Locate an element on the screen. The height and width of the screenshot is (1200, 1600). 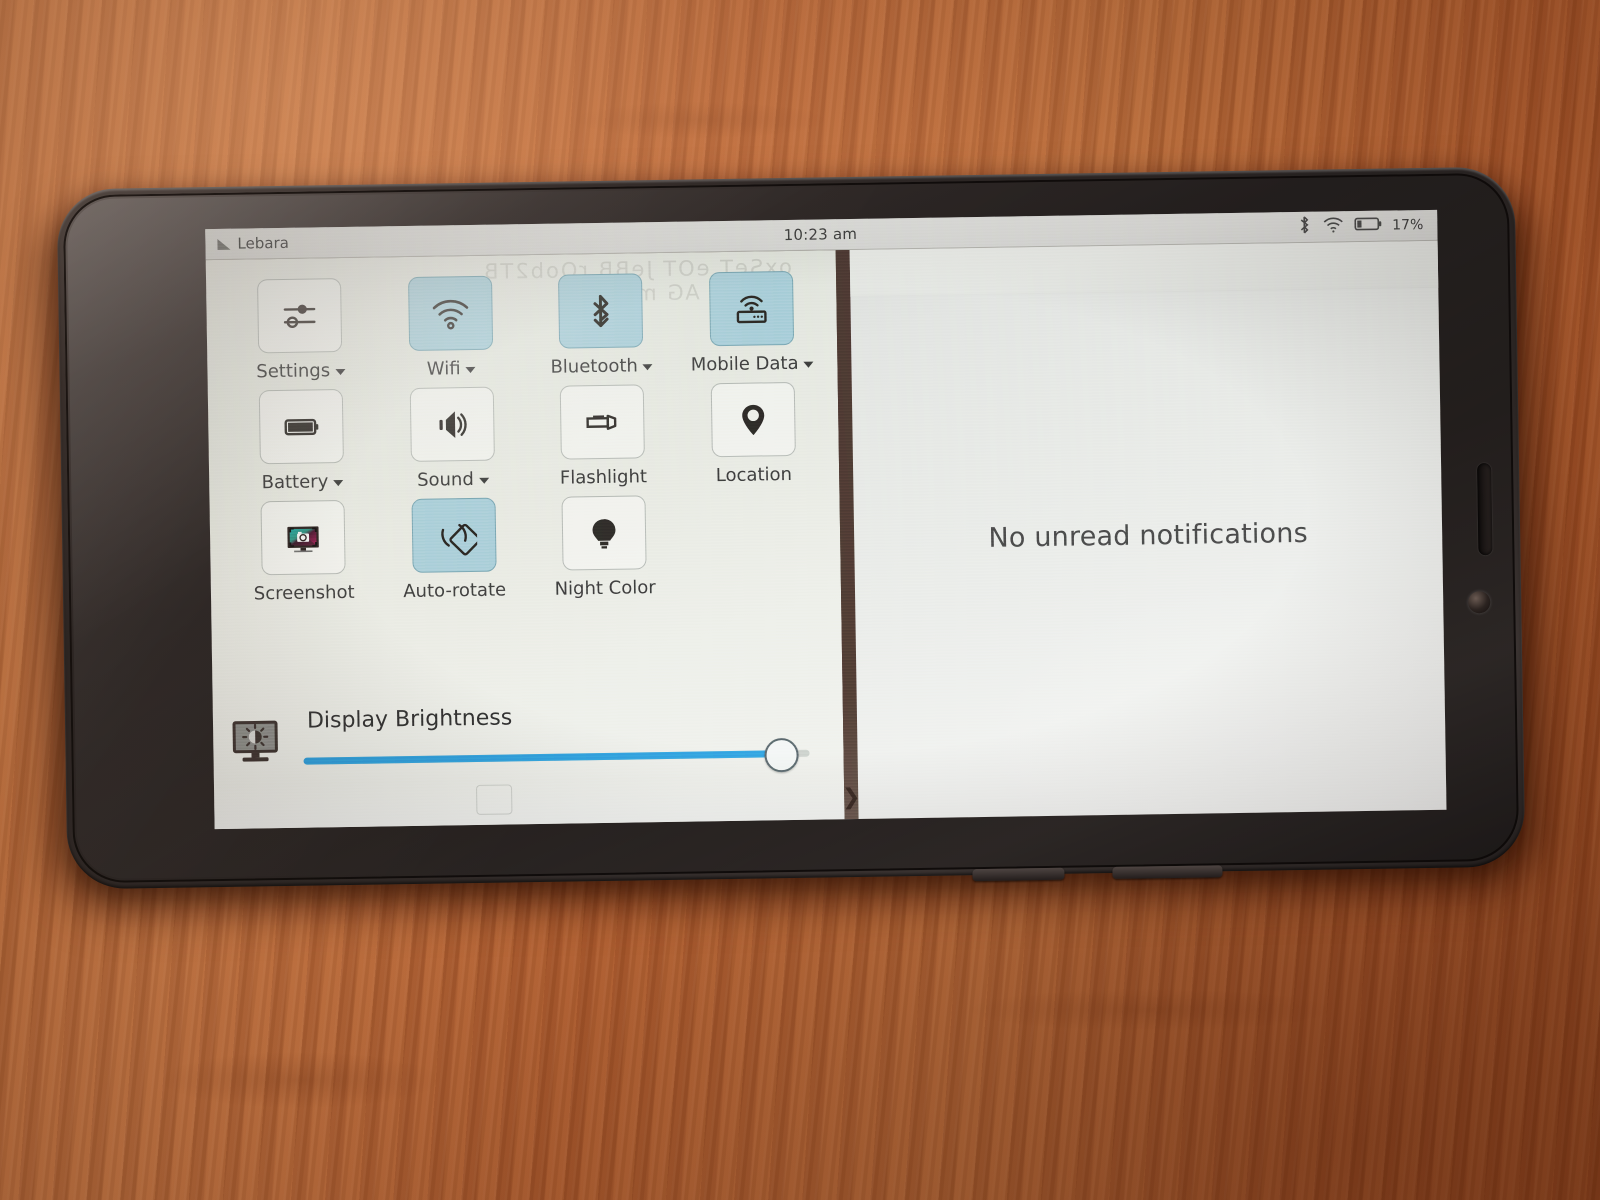
speaker-icon is located at coordinates (453, 425).